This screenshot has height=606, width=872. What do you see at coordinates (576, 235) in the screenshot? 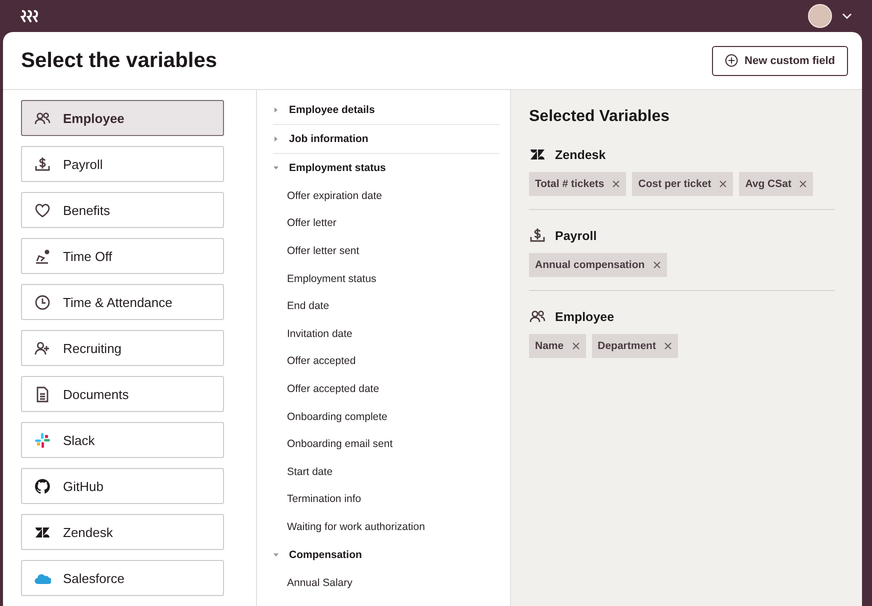
I see `group-title: Payroll` at bounding box center [576, 235].